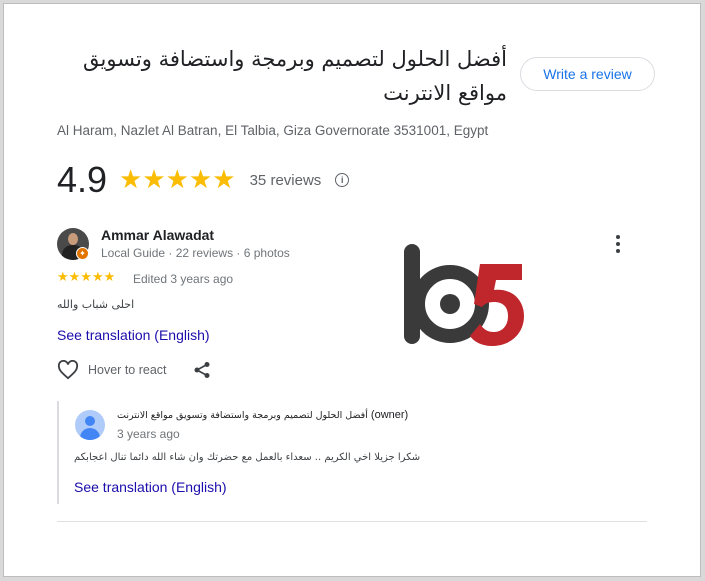 The width and height of the screenshot is (705, 581). Describe the element at coordinates (82, 253) in the screenshot. I see `local-guide-badge-icon: ✦` at that location.